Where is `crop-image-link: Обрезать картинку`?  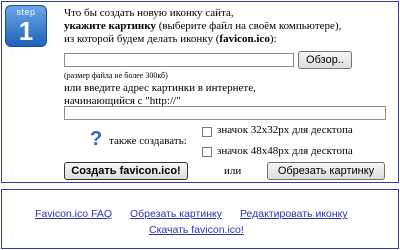 crop-image-link: Обрезать картинку is located at coordinates (176, 214).